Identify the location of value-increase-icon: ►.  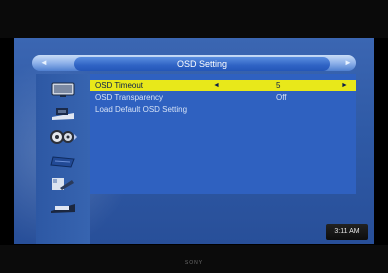
(344, 85).